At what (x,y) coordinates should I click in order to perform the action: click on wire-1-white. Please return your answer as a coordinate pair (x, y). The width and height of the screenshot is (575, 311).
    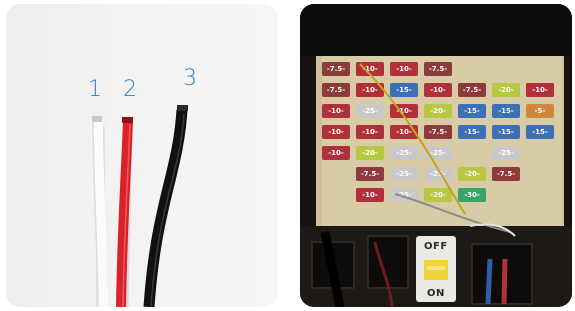
    Looking at the image, I should click on (100, 212).